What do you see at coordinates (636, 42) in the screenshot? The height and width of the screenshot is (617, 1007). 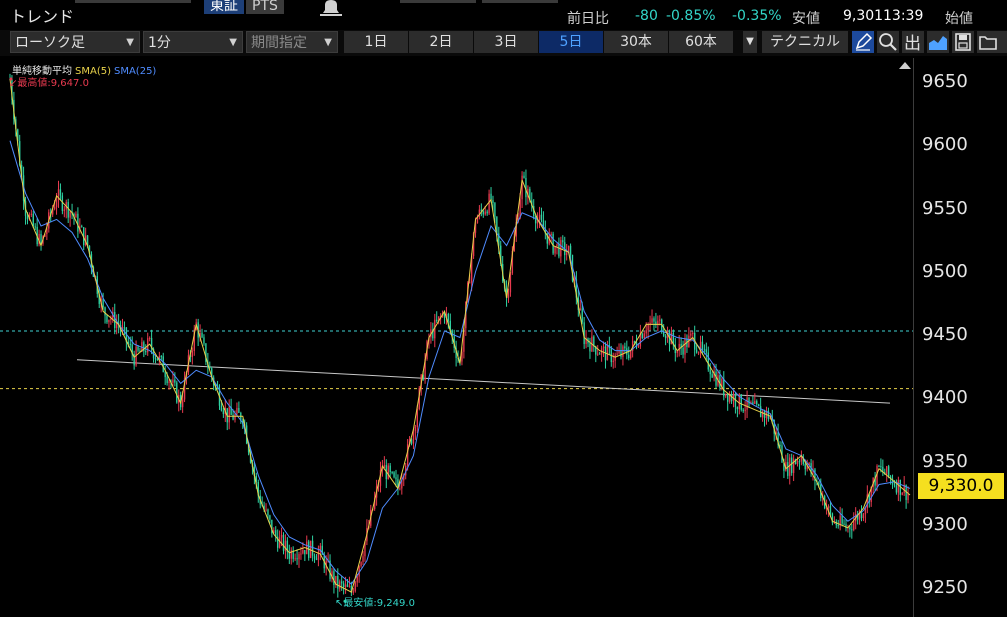 I see `range-30bars: 30本` at bounding box center [636, 42].